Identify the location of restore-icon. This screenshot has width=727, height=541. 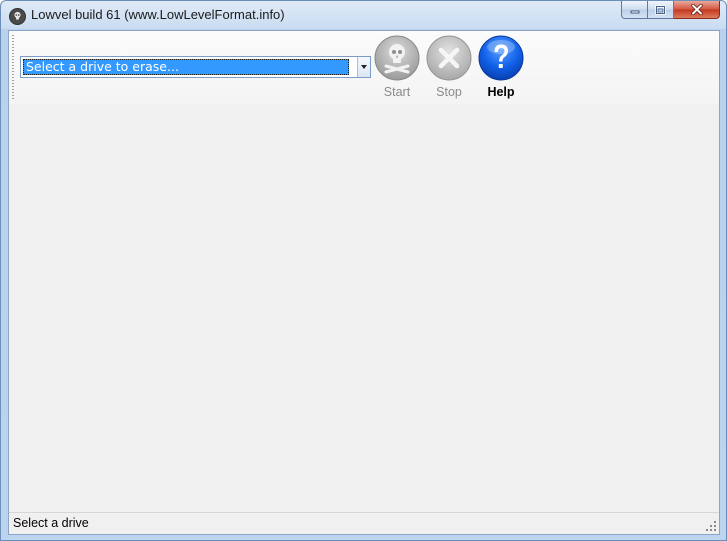
(660, 9).